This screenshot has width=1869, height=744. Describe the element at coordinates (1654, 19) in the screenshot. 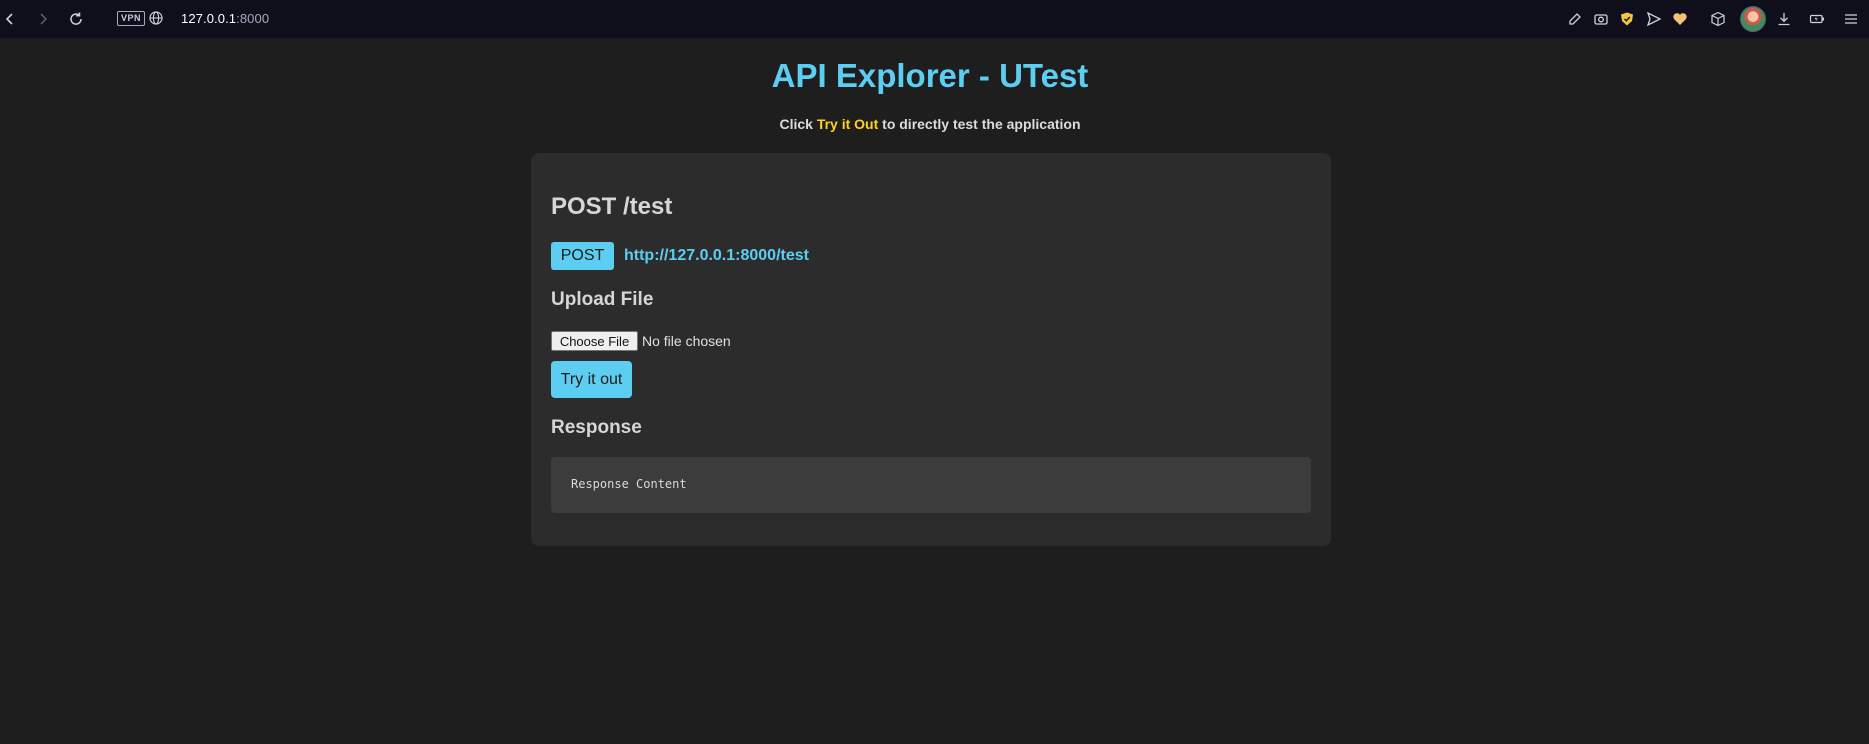

I see `send-icon` at that location.